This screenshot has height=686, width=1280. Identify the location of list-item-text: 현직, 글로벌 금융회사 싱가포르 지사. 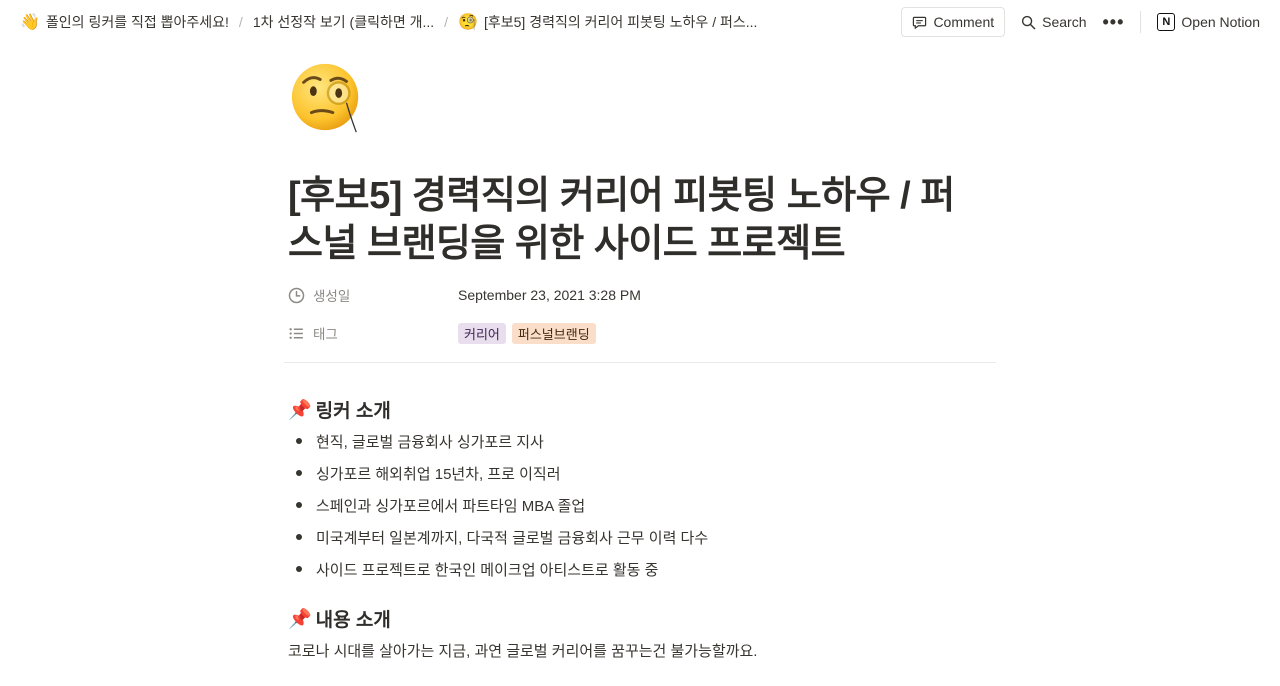
(430, 442).